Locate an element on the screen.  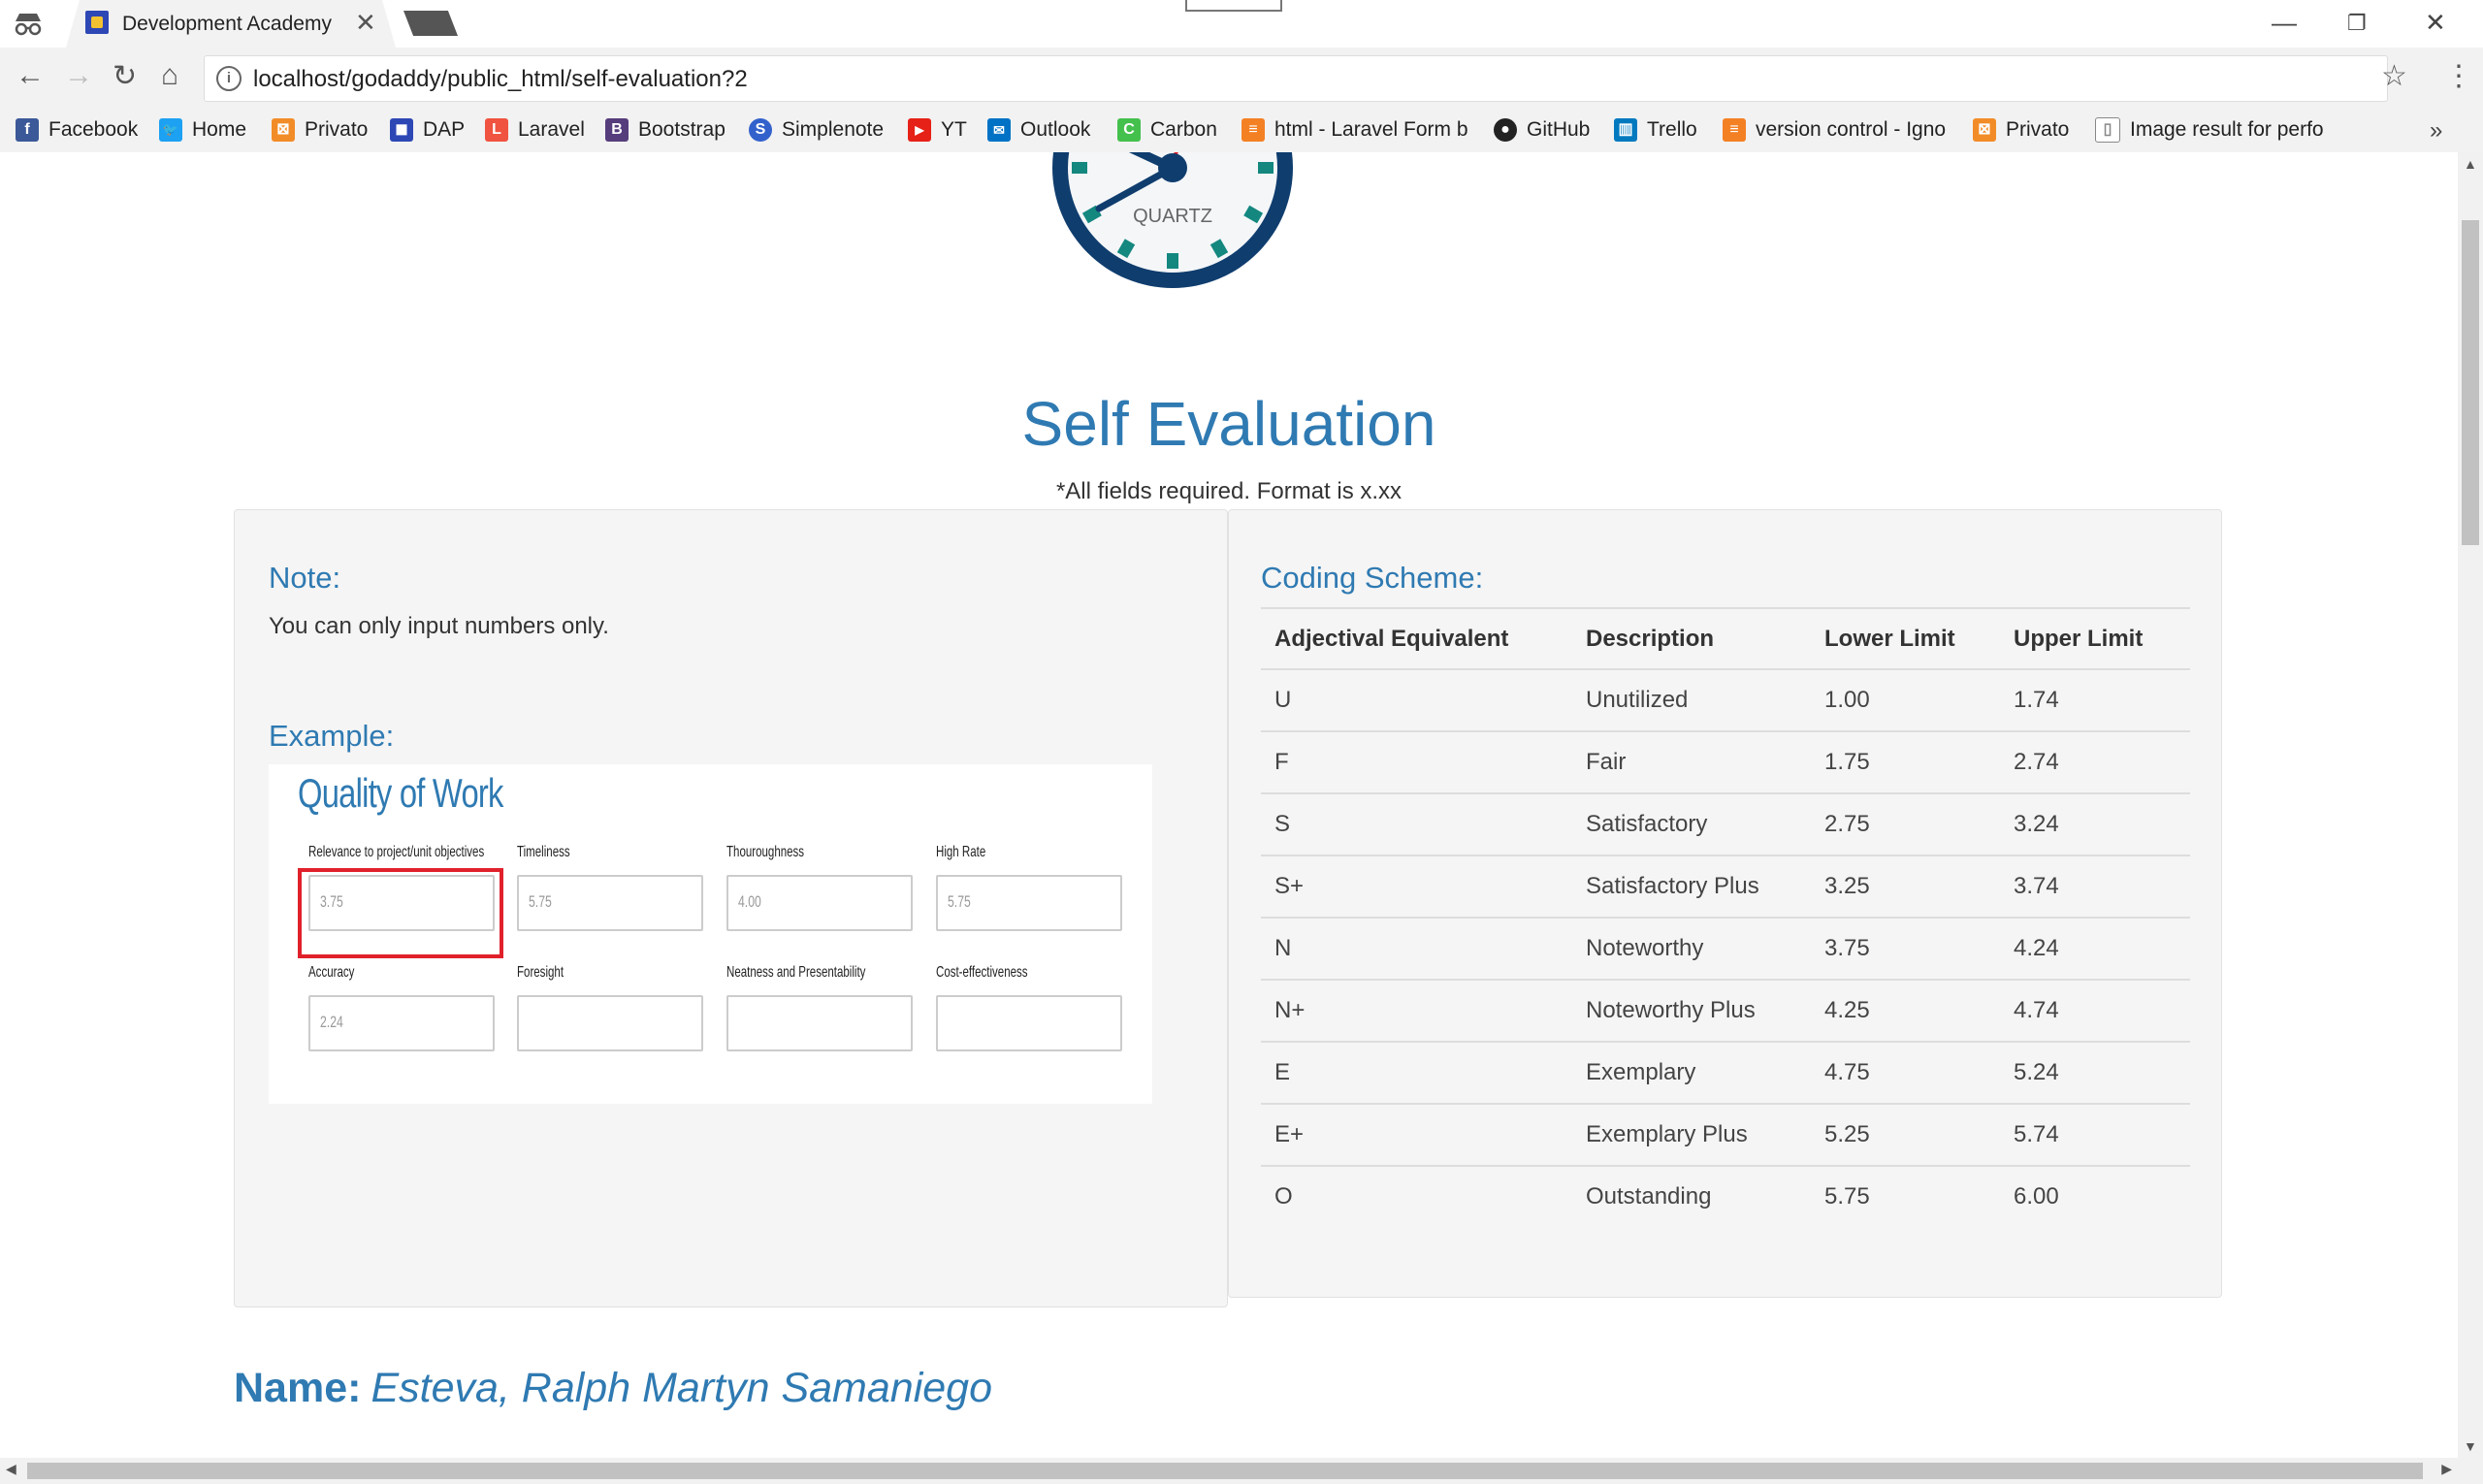
bookmark-home: 🐦 Home is located at coordinates (203, 129).